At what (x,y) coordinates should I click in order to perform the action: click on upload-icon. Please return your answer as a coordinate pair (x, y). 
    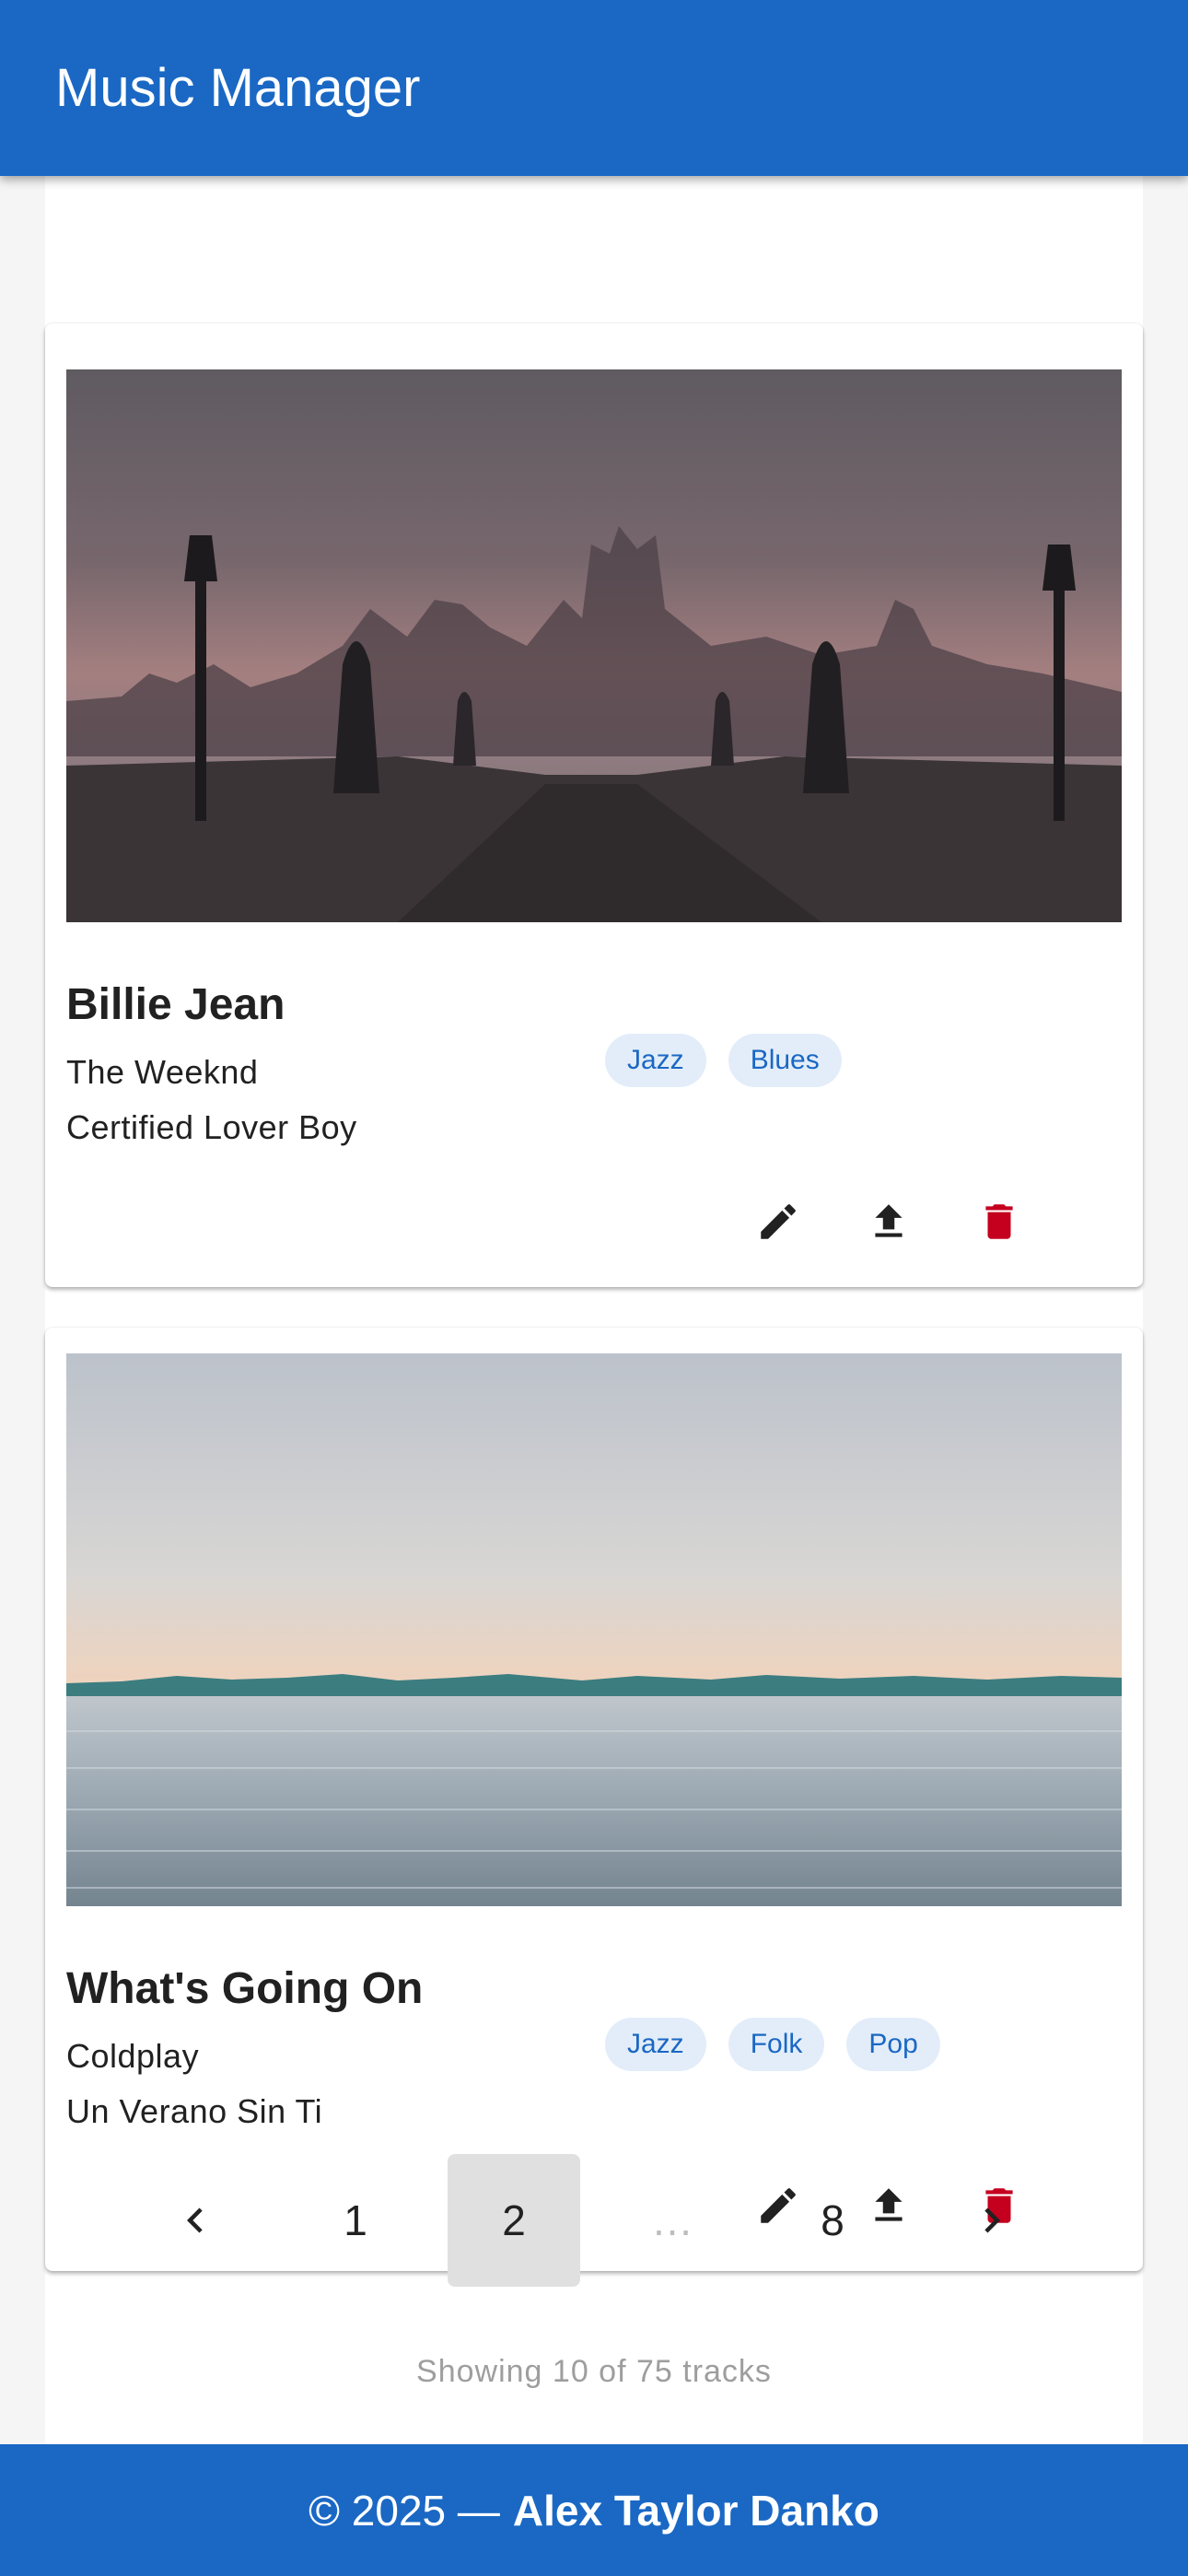
    Looking at the image, I should click on (889, 1220).